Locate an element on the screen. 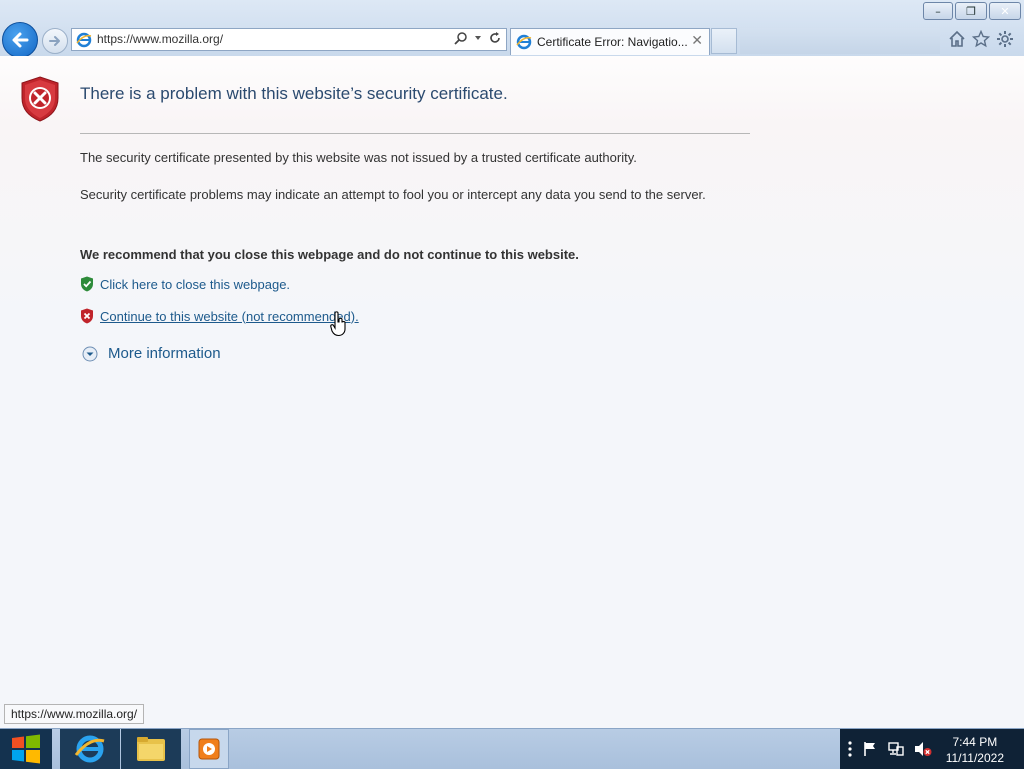  start-button is located at coordinates (26, 749).